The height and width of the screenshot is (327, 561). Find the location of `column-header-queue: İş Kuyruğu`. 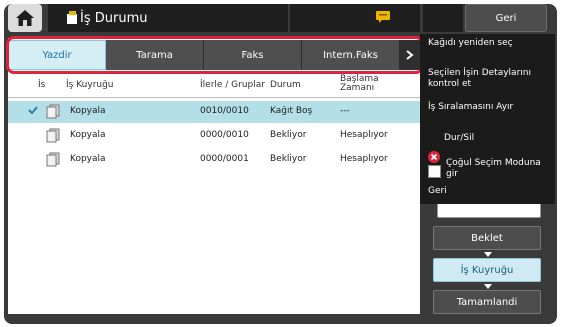

column-header-queue: İş Kuyruğu is located at coordinates (90, 85).